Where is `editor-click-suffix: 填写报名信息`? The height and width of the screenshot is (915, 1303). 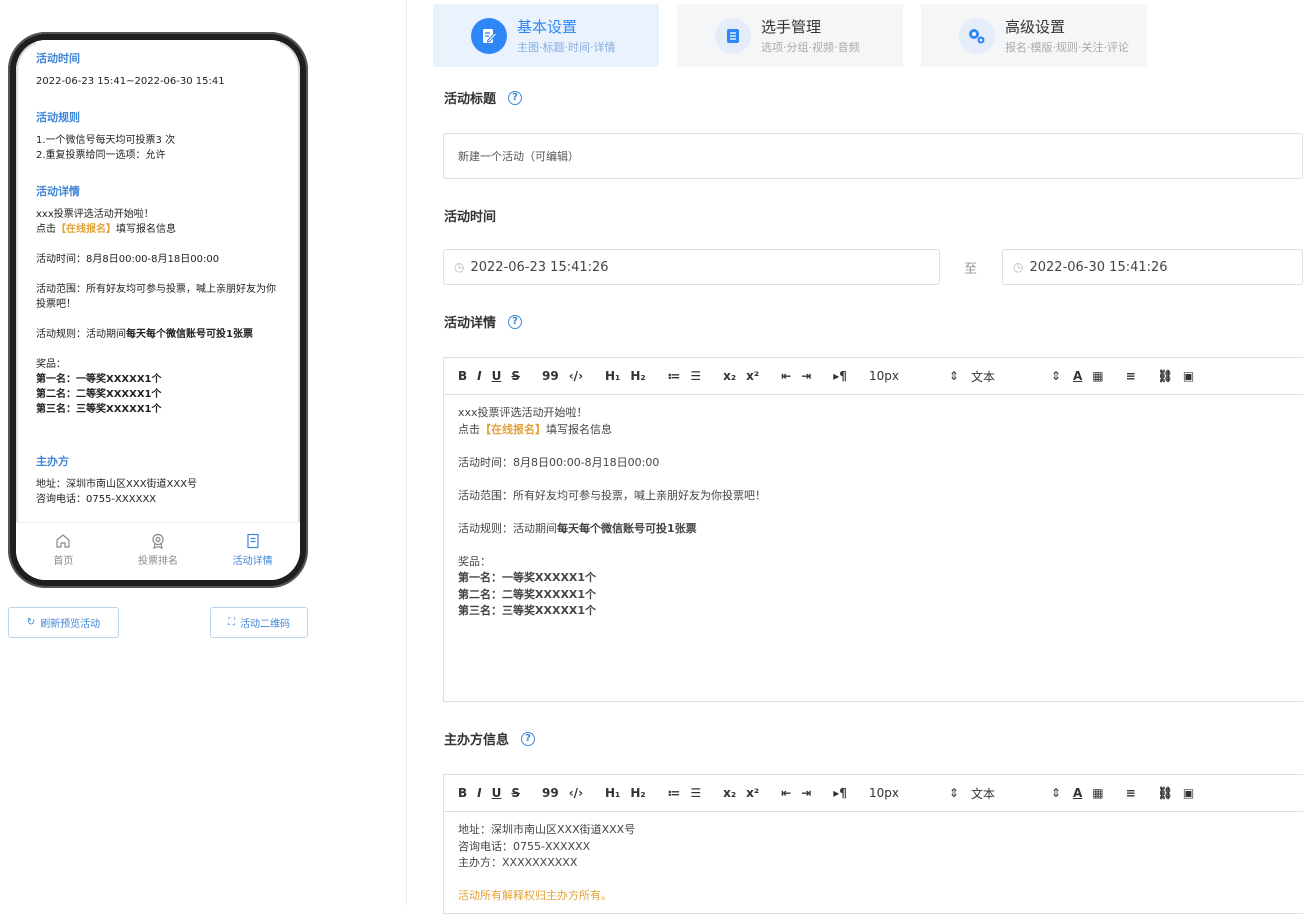 editor-click-suffix: 填写报名信息 is located at coordinates (579, 429).